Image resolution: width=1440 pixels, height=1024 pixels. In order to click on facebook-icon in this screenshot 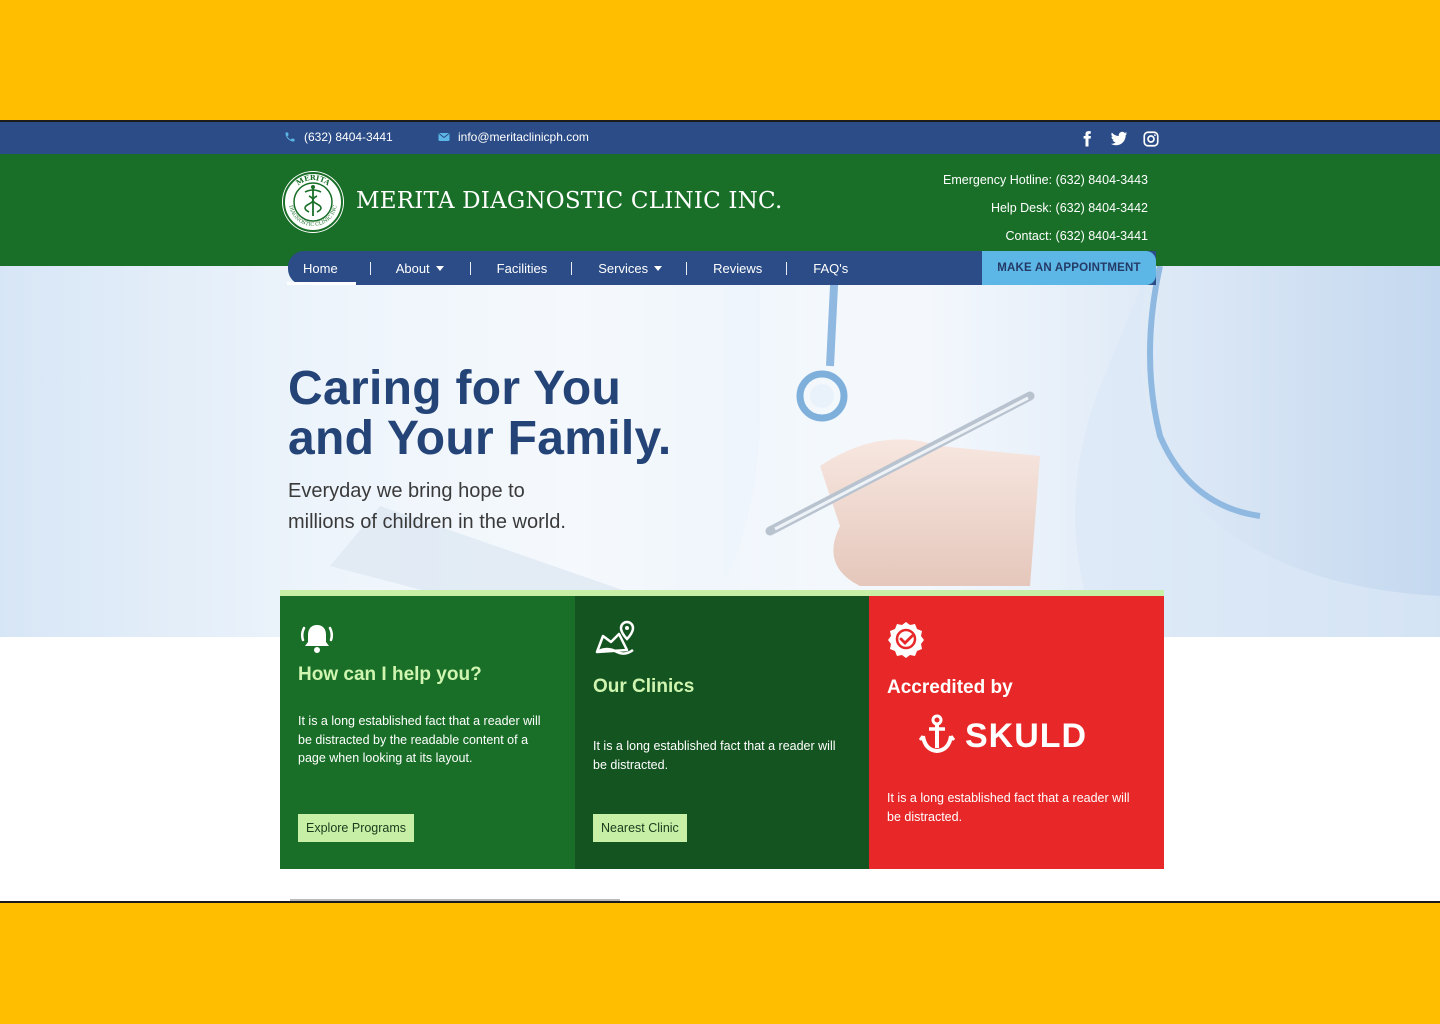, I will do `click(1087, 139)`.